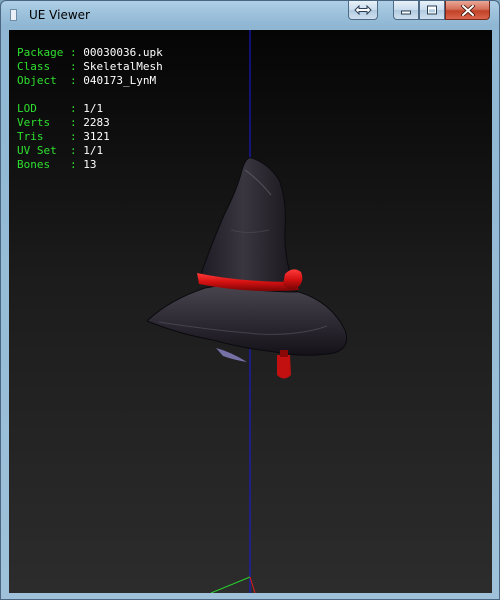  What do you see at coordinates (284, 367) in the screenshot?
I see `hat-tassel` at bounding box center [284, 367].